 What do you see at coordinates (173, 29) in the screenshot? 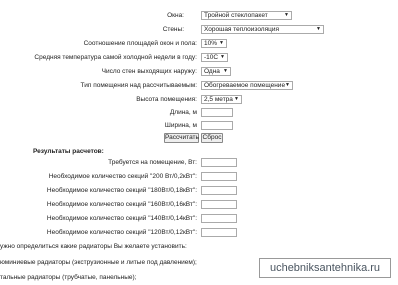
I see `walls-label: Стены:` at bounding box center [173, 29].